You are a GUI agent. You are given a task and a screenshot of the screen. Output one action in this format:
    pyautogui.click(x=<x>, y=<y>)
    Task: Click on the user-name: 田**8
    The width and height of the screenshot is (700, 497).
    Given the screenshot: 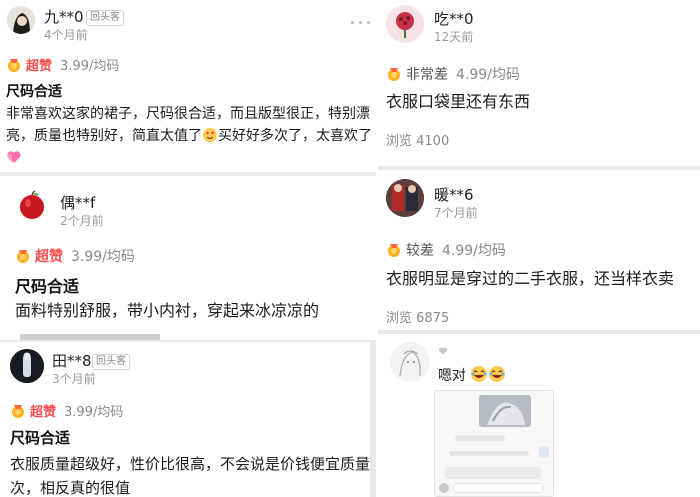 What is the action you would take?
    pyautogui.click(x=72, y=360)
    